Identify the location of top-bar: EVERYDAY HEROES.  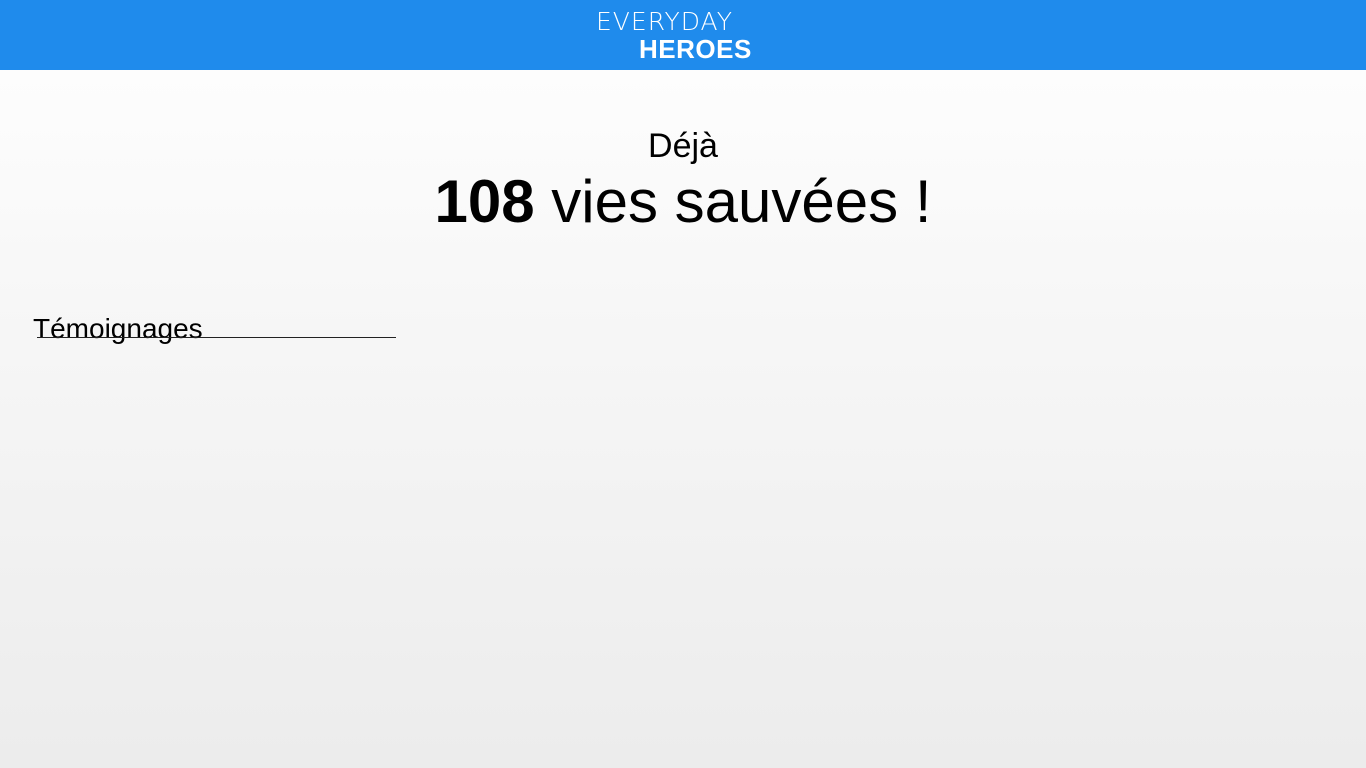
(683, 35).